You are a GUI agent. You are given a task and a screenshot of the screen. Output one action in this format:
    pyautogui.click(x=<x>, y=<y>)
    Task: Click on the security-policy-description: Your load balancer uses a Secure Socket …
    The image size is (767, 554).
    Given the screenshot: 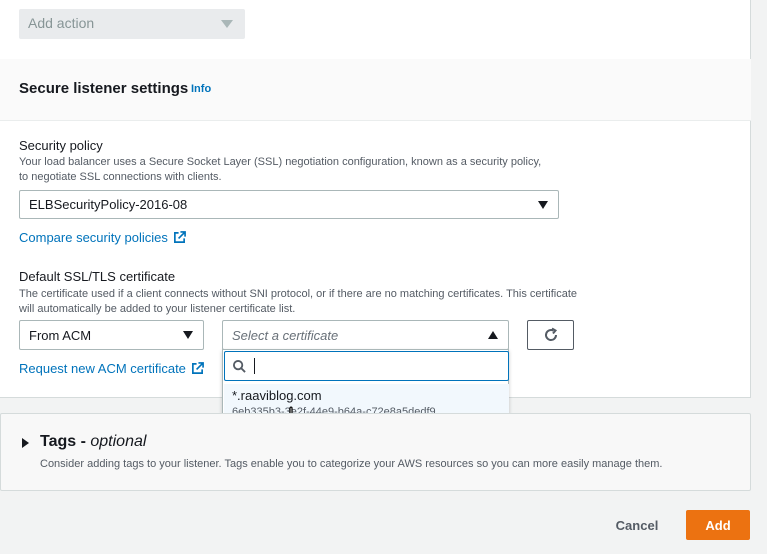 What is the action you would take?
    pyautogui.click(x=280, y=169)
    